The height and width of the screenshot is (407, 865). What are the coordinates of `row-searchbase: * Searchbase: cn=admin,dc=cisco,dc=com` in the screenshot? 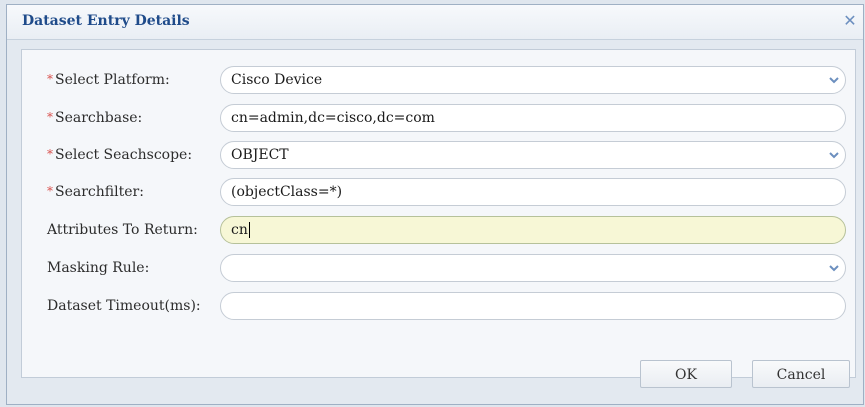 It's located at (438, 119).